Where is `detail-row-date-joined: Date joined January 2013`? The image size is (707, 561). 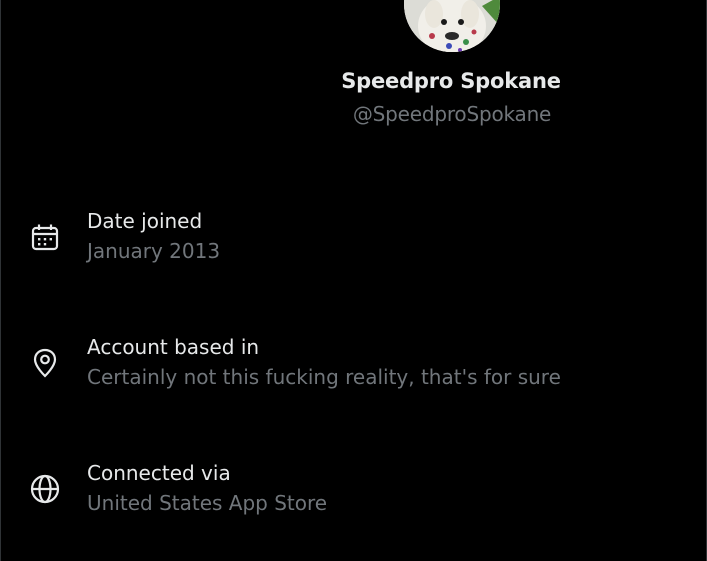
detail-row-date-joined: Date joined January 2013 is located at coordinates (353, 244).